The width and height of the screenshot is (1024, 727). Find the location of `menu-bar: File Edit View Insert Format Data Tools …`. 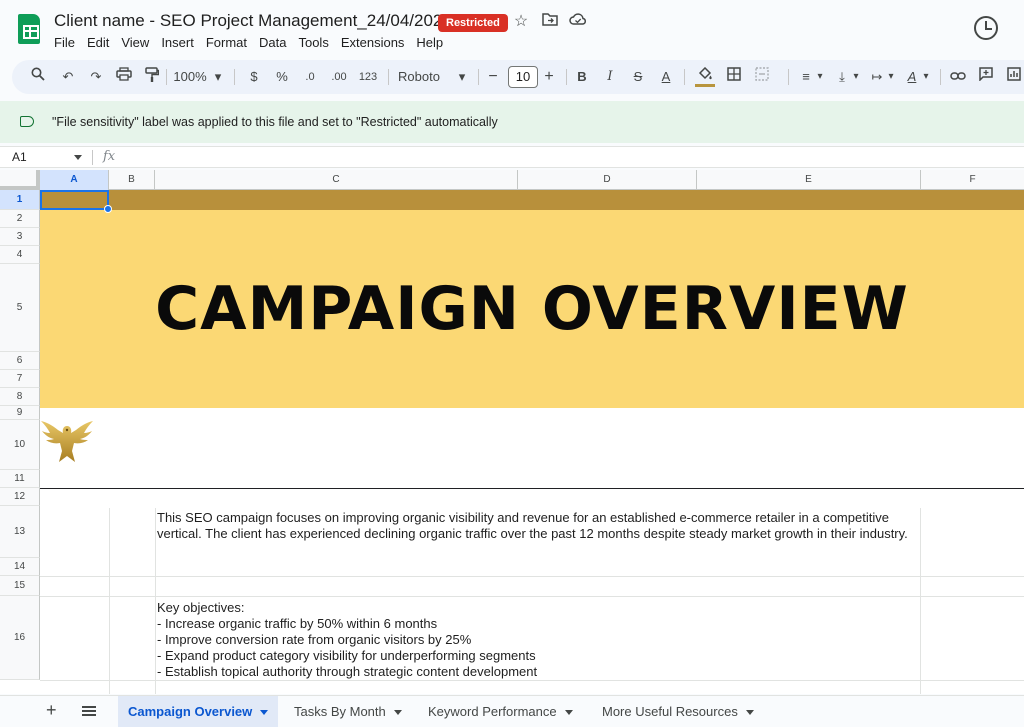

menu-bar: File Edit View Insert Format Data Tools … is located at coordinates (251, 43).